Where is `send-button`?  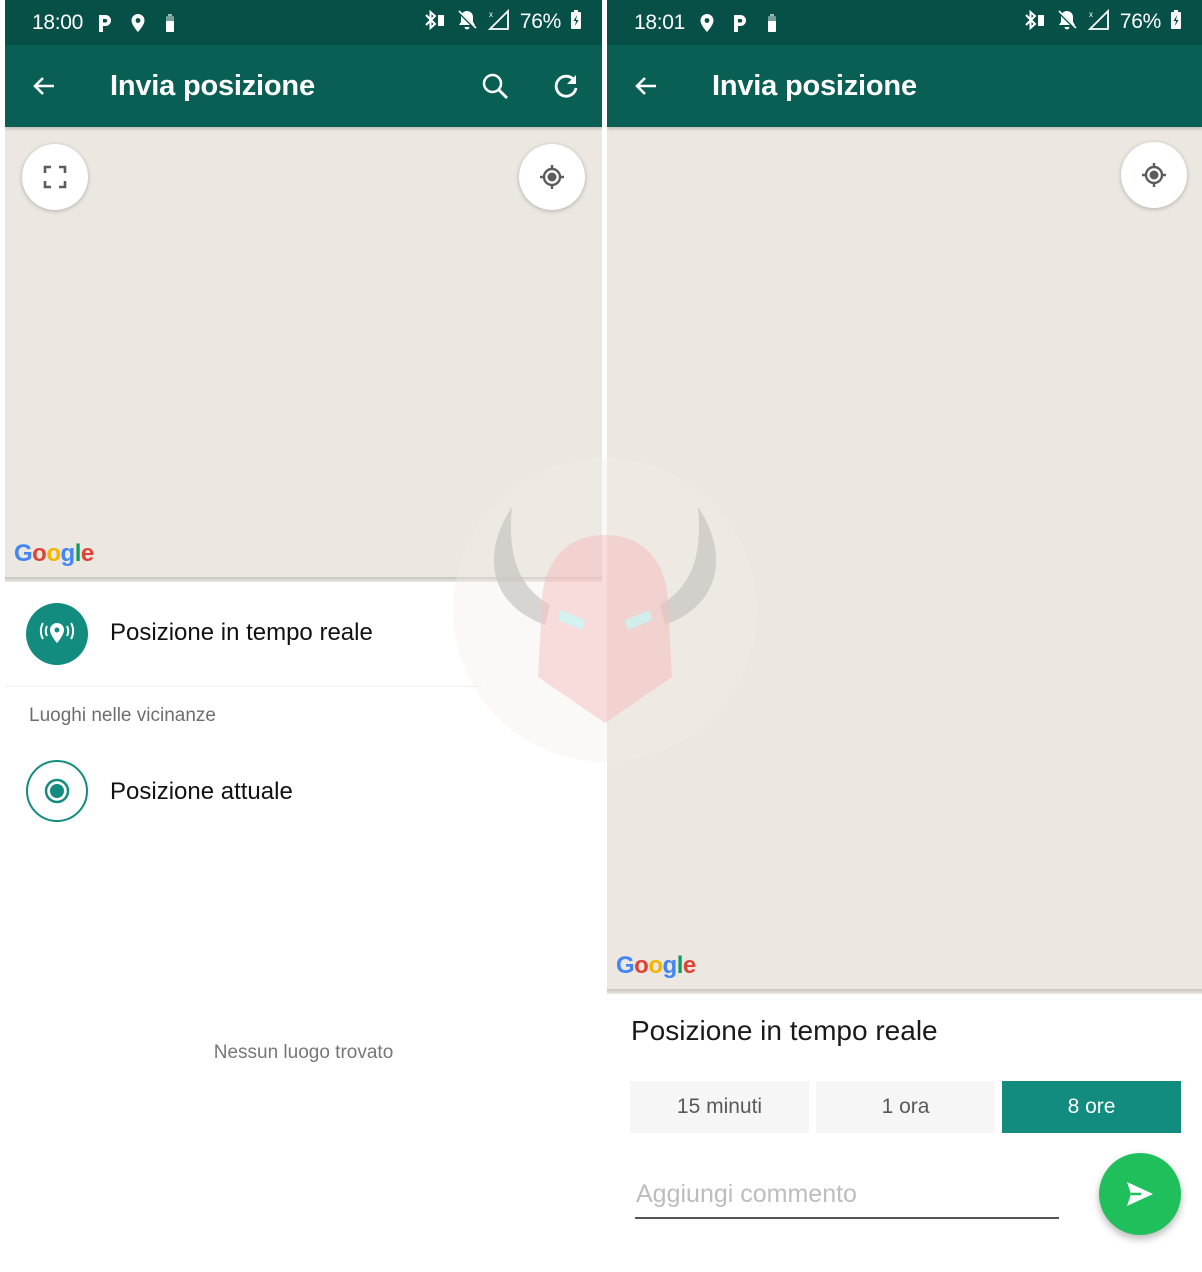 send-button is located at coordinates (1140, 1194).